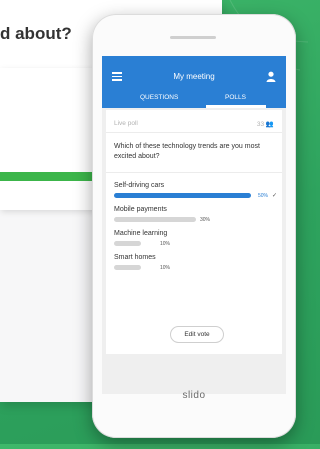 Image resolution: width=320 pixels, height=449 pixels. What do you see at coordinates (196, 214) in the screenshot?
I see `poll-option: Mobile payments 30%` at bounding box center [196, 214].